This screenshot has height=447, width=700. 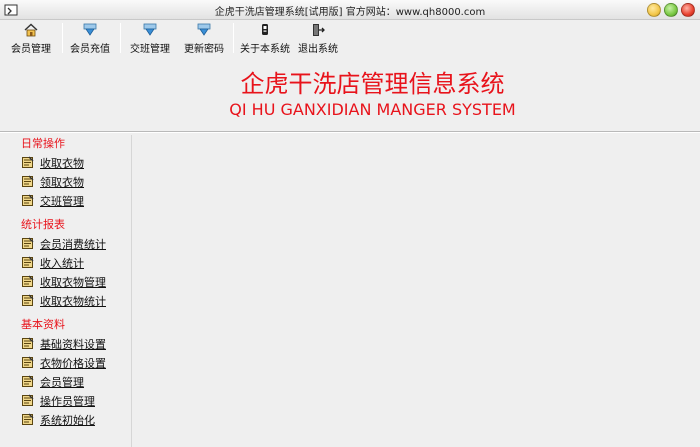 I want to click on sidebar-item-label: 收入统计, so click(x=62, y=263).